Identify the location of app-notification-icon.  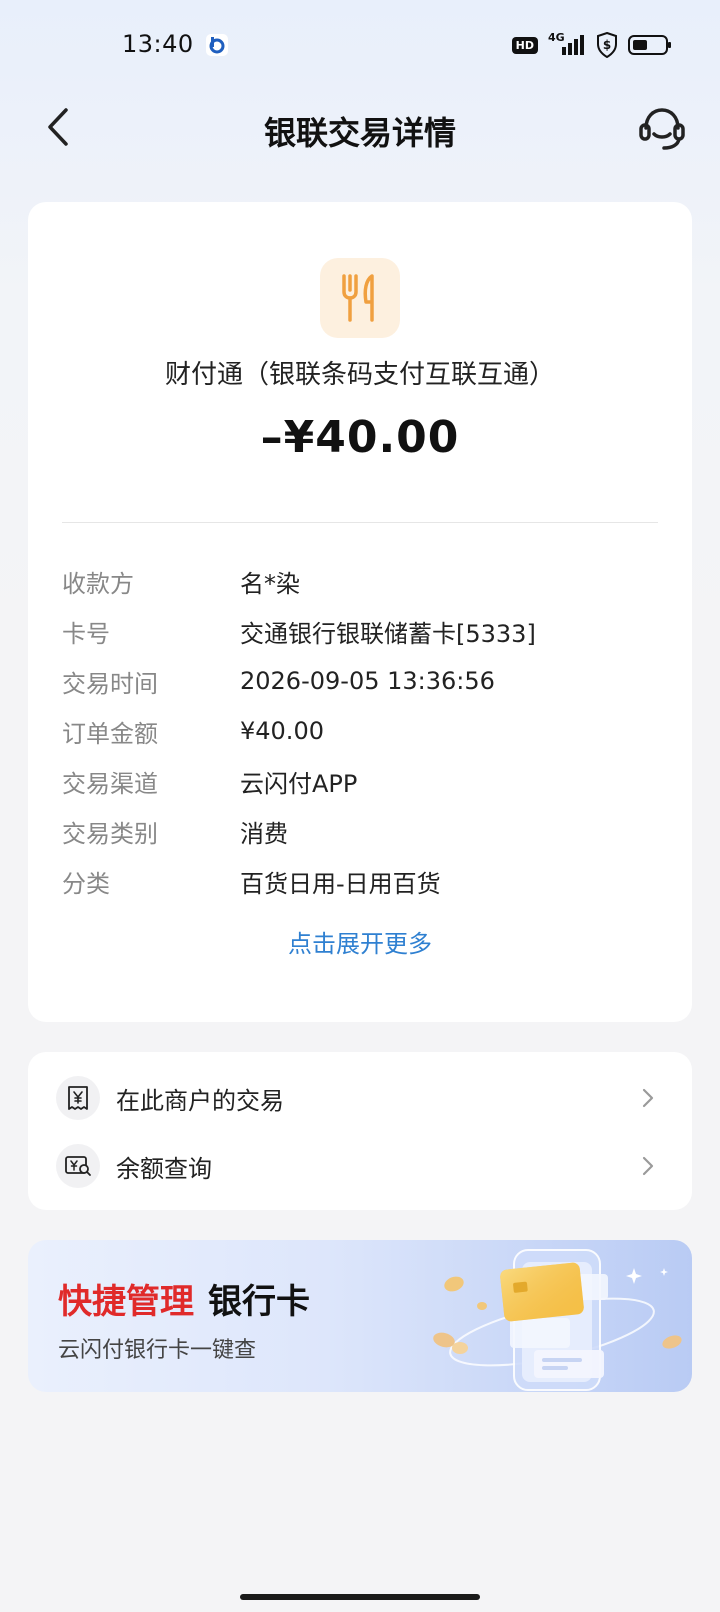
(217, 45).